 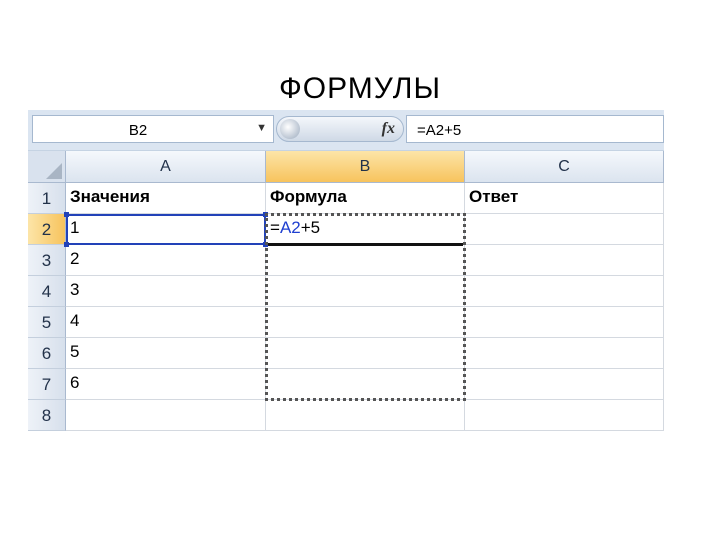 I want to click on row-header-8: 8, so click(x=47, y=415).